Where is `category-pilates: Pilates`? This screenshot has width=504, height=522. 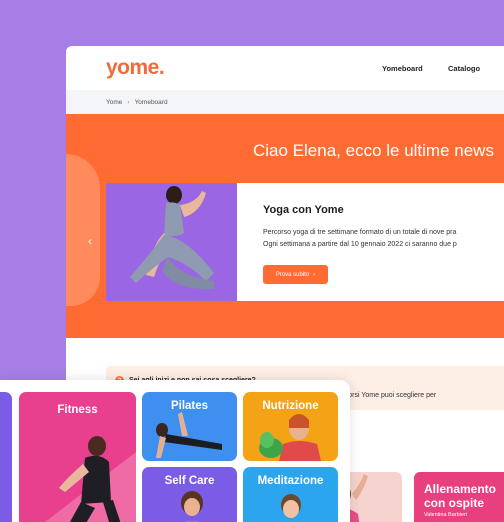
category-pilates: Pilates is located at coordinates (189, 426).